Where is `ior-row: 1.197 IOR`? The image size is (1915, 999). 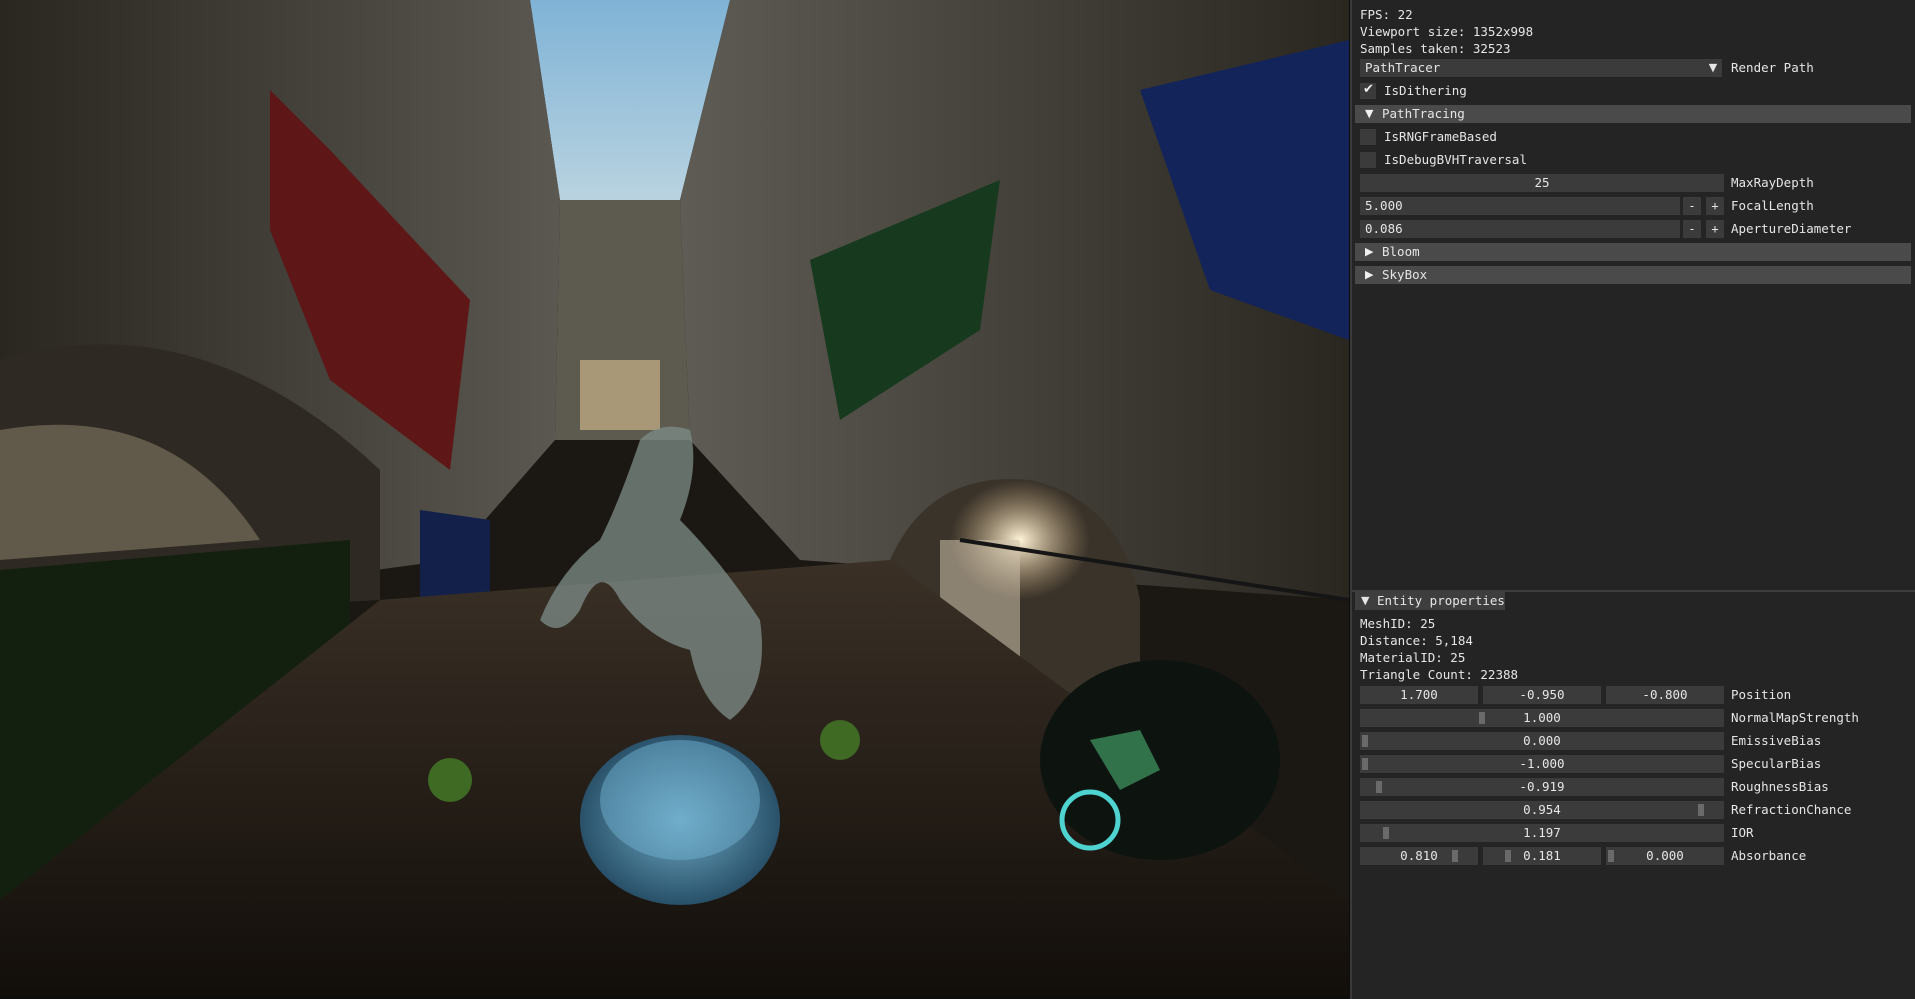
ior-row: 1.197 IOR is located at coordinates (1635, 833).